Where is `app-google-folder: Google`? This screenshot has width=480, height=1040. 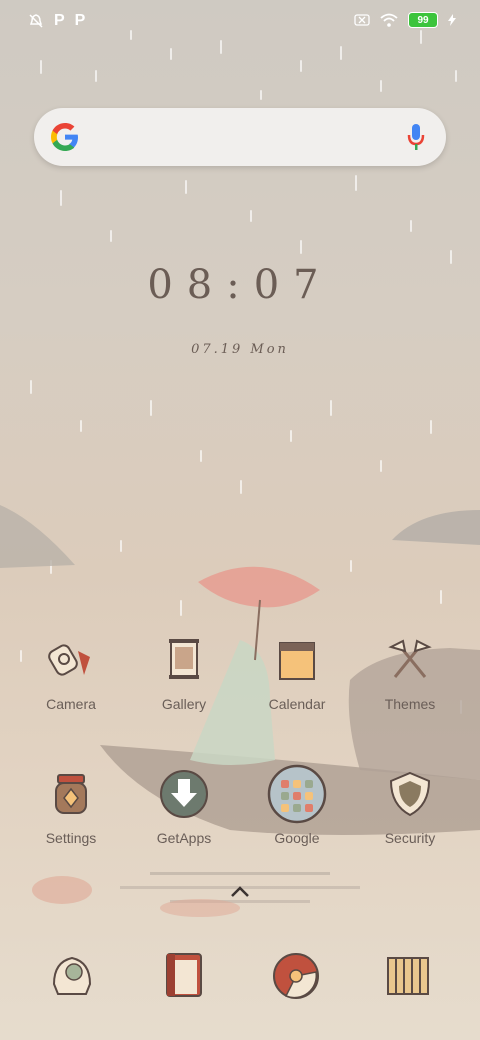 app-google-folder: Google is located at coordinates (297, 805).